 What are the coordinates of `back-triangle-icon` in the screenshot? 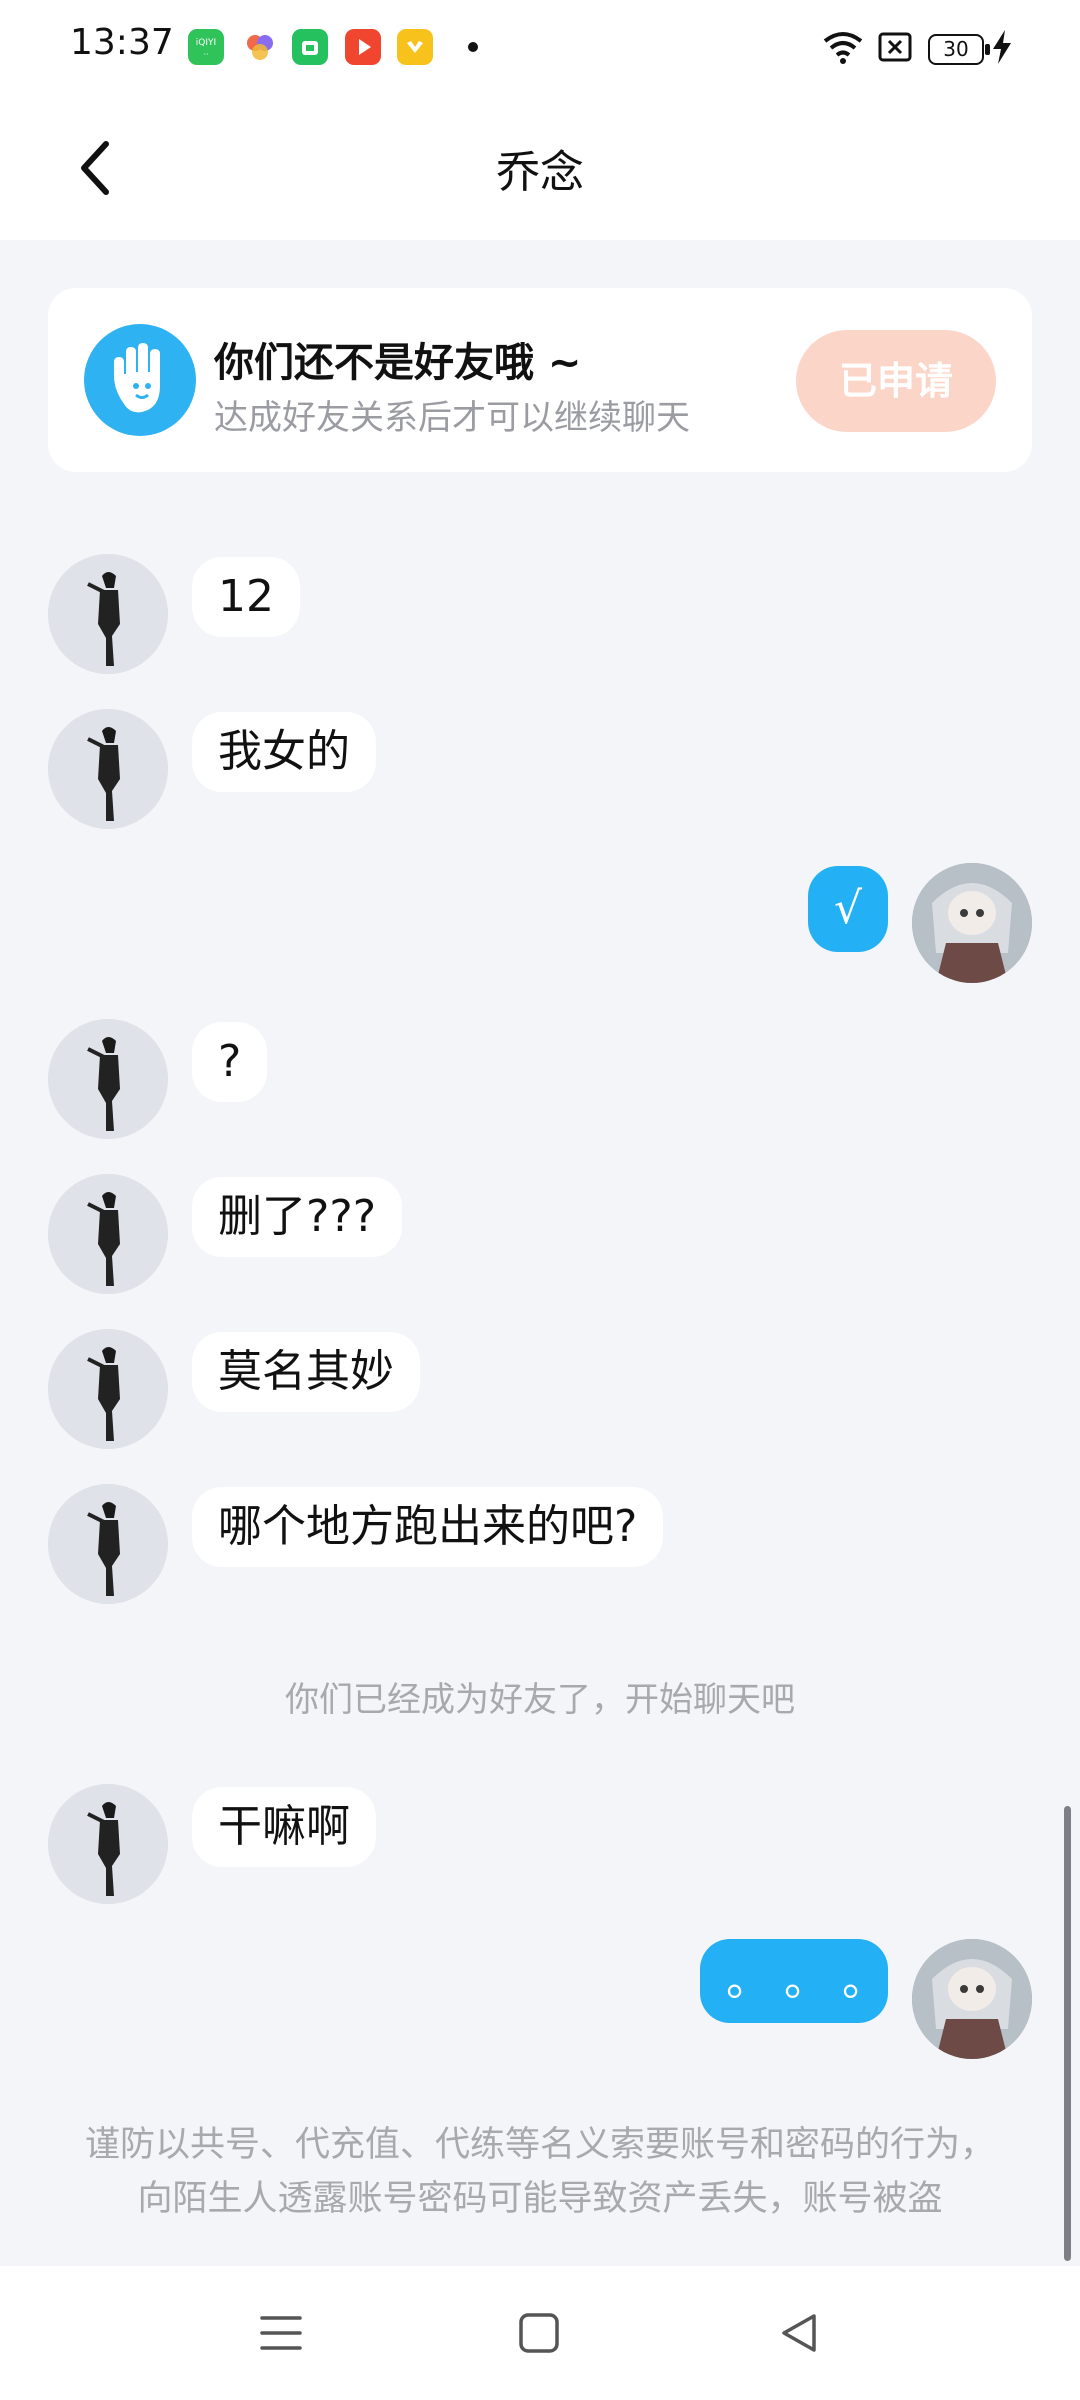 It's located at (799, 2333).